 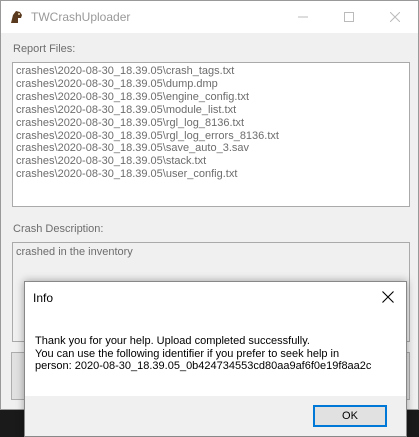 What do you see at coordinates (43, 298) in the screenshot?
I see `dialog-title: Info` at bounding box center [43, 298].